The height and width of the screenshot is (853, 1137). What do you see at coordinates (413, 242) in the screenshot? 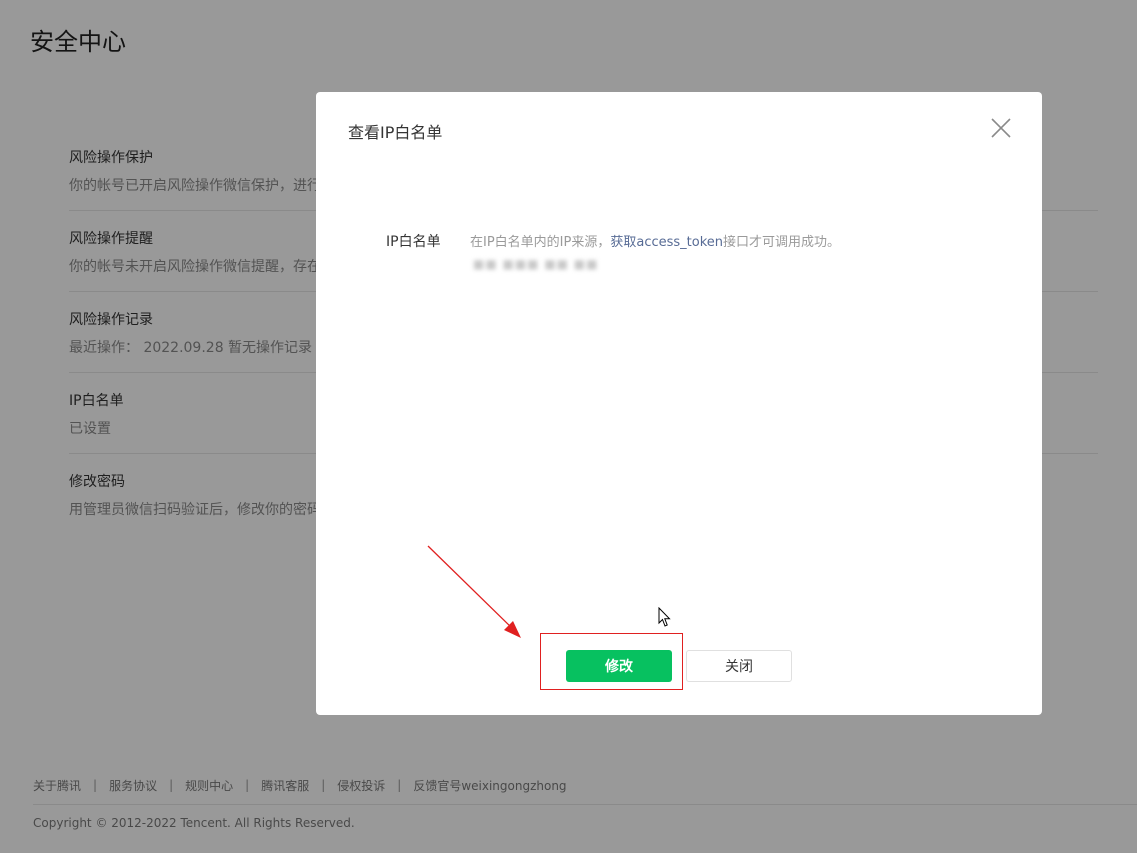
I see `ip-whitelist-label: IP白名单` at bounding box center [413, 242].